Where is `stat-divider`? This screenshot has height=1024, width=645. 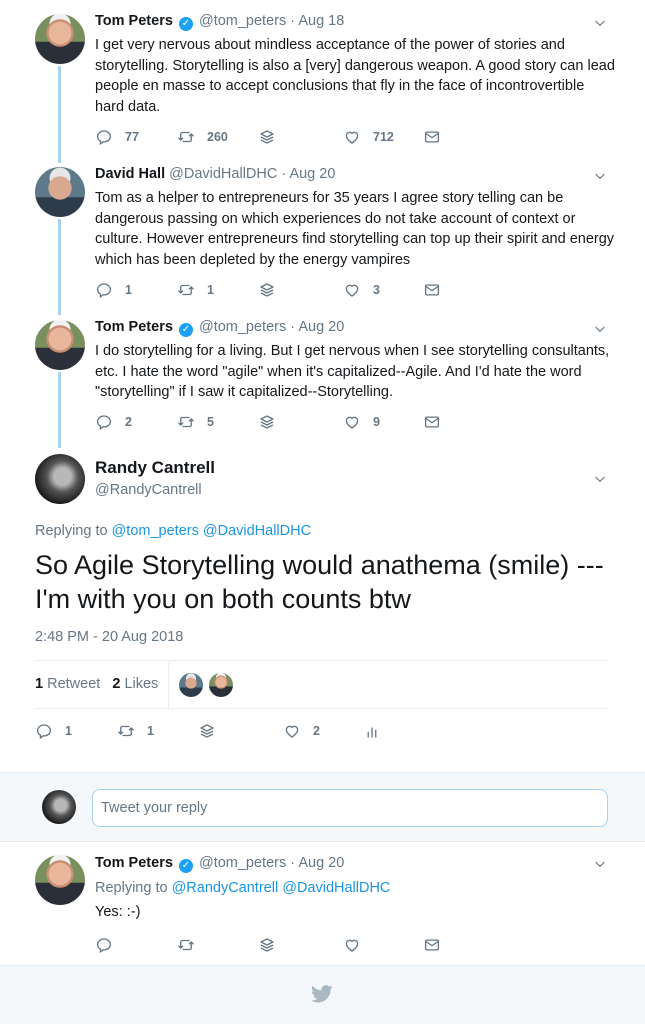 stat-divider is located at coordinates (168, 685).